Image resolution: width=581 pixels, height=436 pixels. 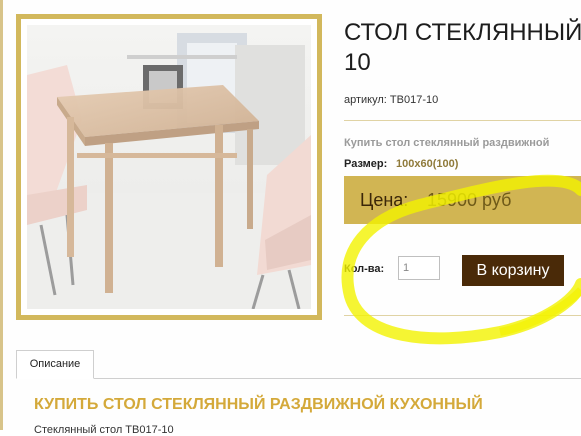 I want to click on size-value: 100x60(100), so click(x=427, y=164).